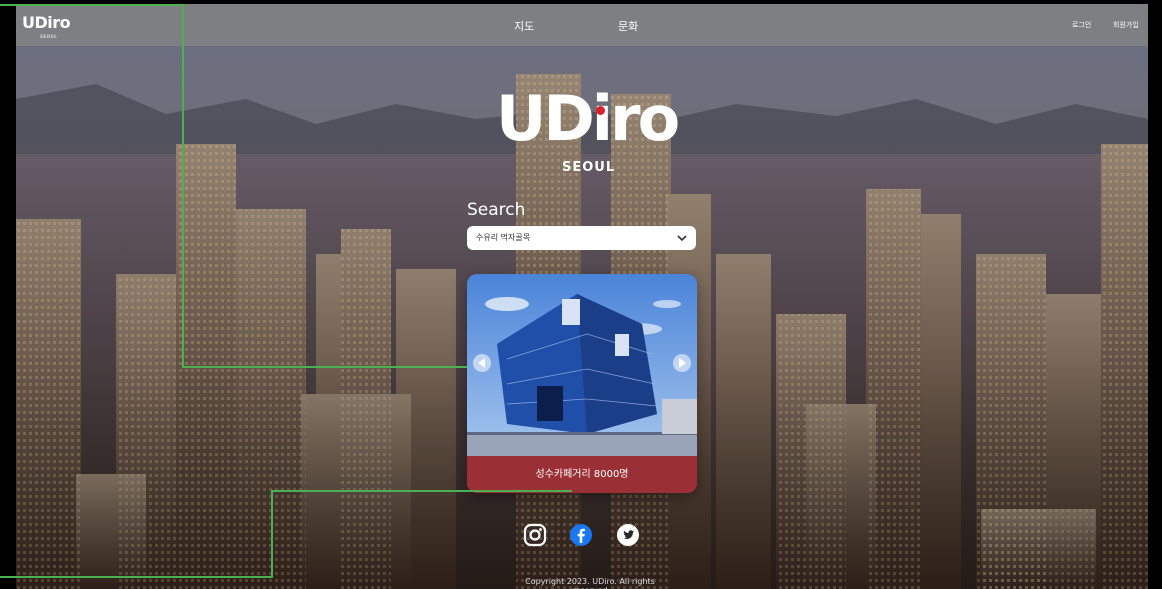 The width and height of the screenshot is (1162, 589). I want to click on hero-logo: UDiro SEOUL, so click(588, 131).